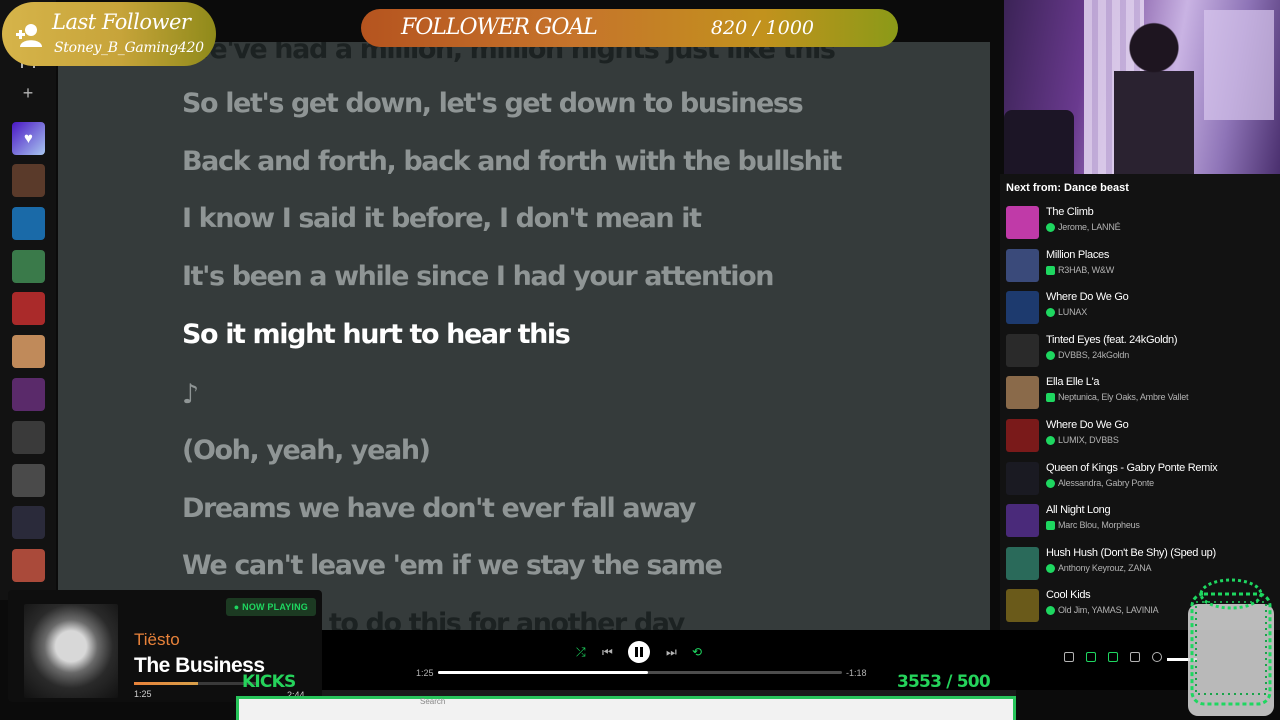 The width and height of the screenshot is (1280, 720). What do you see at coordinates (1066, 312) in the screenshot?
I see `queue-item-artists: LUNAX` at bounding box center [1066, 312].